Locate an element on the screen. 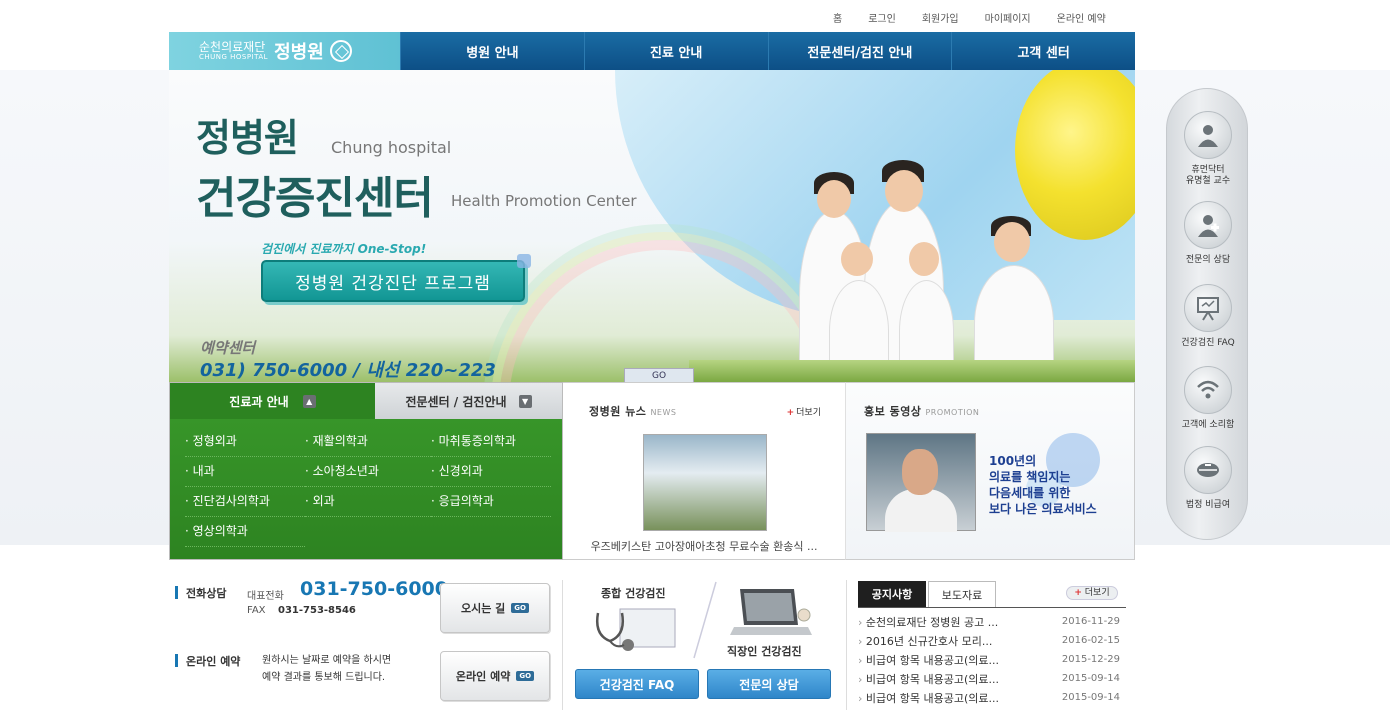 The width and height of the screenshot is (1390, 716). dept-lab-medicine: 진단검사의학과 is located at coordinates (245, 502).